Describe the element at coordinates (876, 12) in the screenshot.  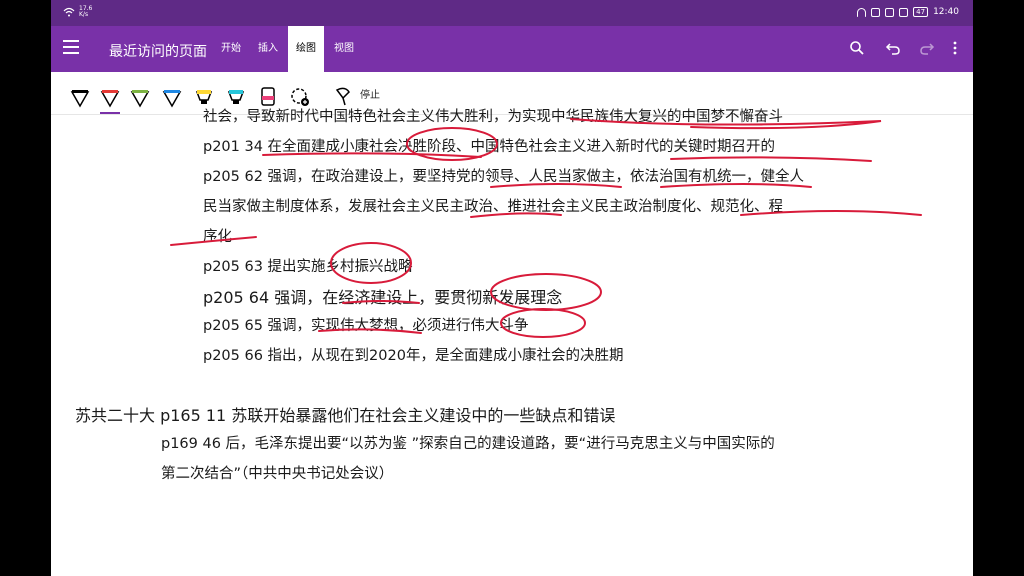
I see `alarm-icon` at that location.